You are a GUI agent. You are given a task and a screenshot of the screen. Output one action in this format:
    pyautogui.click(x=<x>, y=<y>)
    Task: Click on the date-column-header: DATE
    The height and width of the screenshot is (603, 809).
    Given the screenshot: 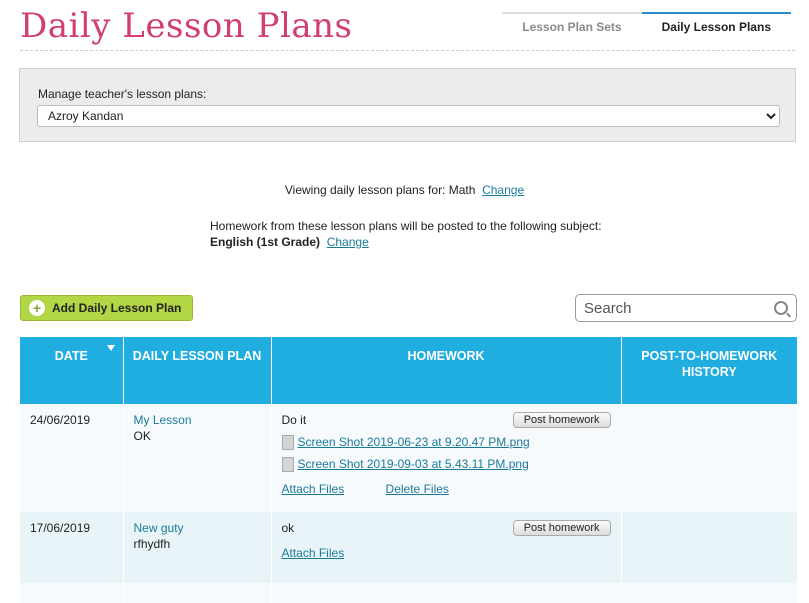 What is the action you would take?
    pyautogui.click(x=72, y=370)
    